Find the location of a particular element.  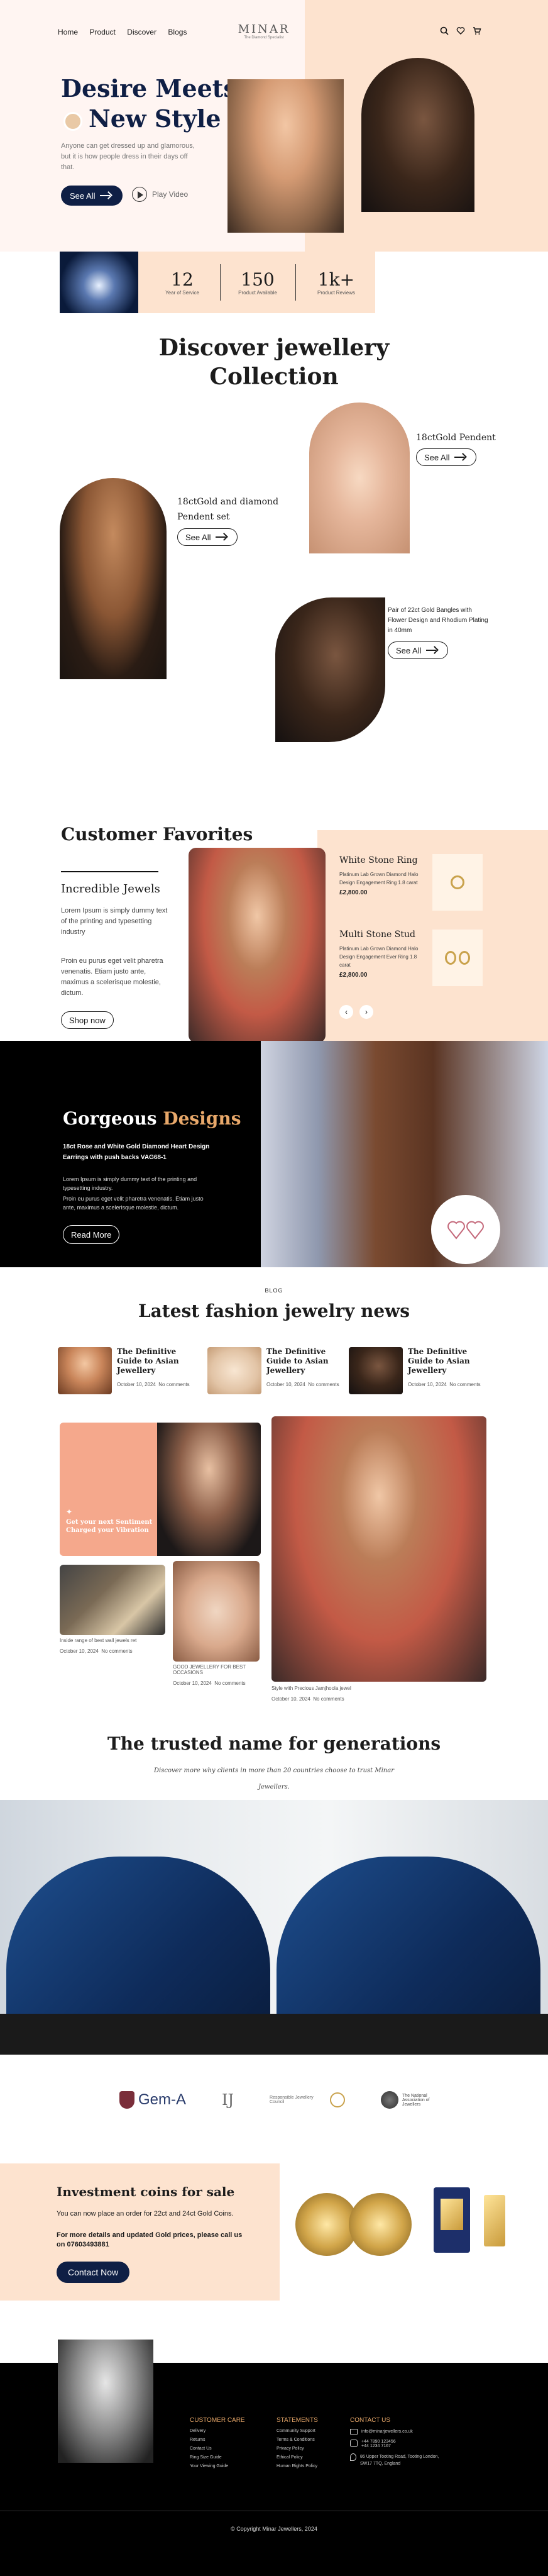

read-more-button: Read More is located at coordinates (91, 1234).